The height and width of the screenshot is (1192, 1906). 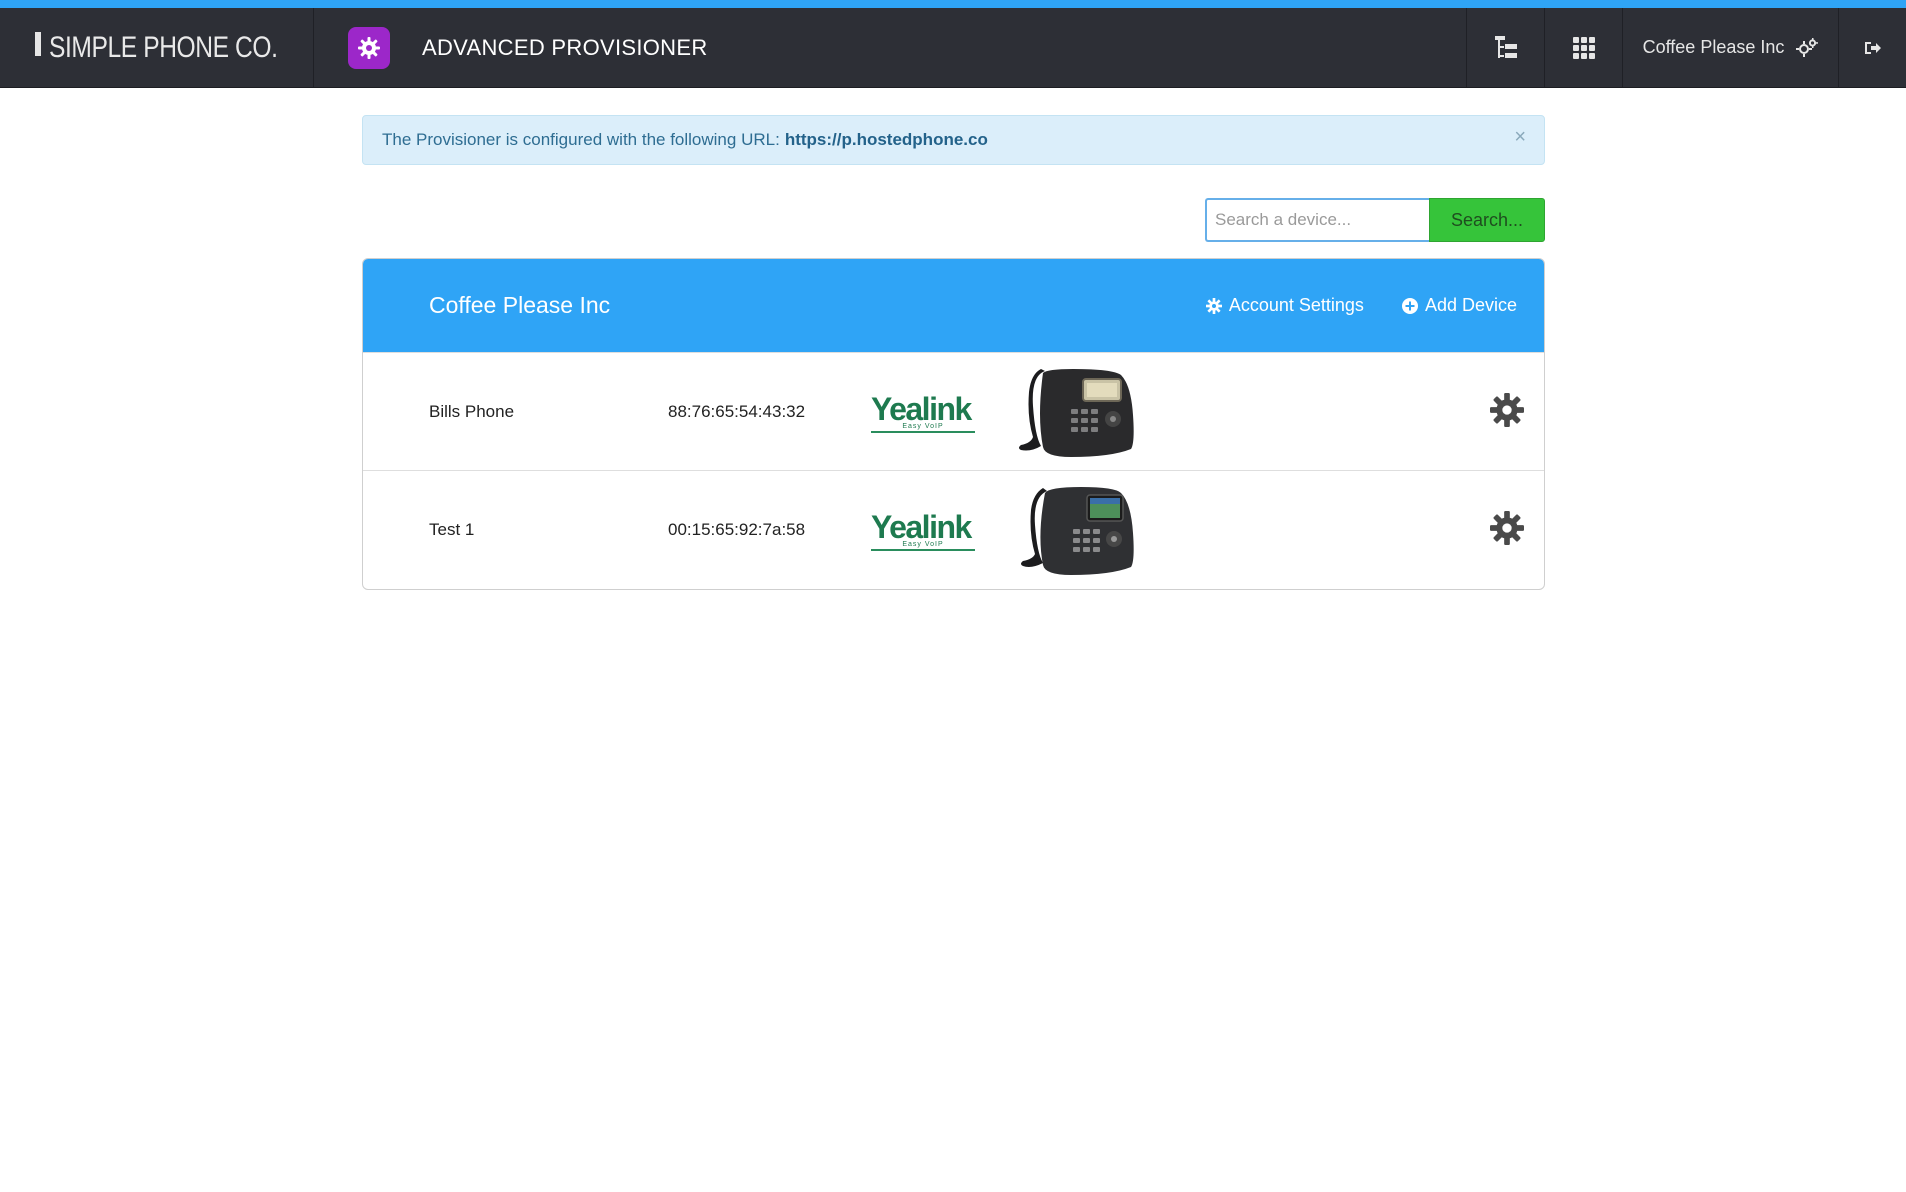 What do you see at coordinates (737, 411) in the screenshot?
I see `device-mac: 88:76:65:54:43:32` at bounding box center [737, 411].